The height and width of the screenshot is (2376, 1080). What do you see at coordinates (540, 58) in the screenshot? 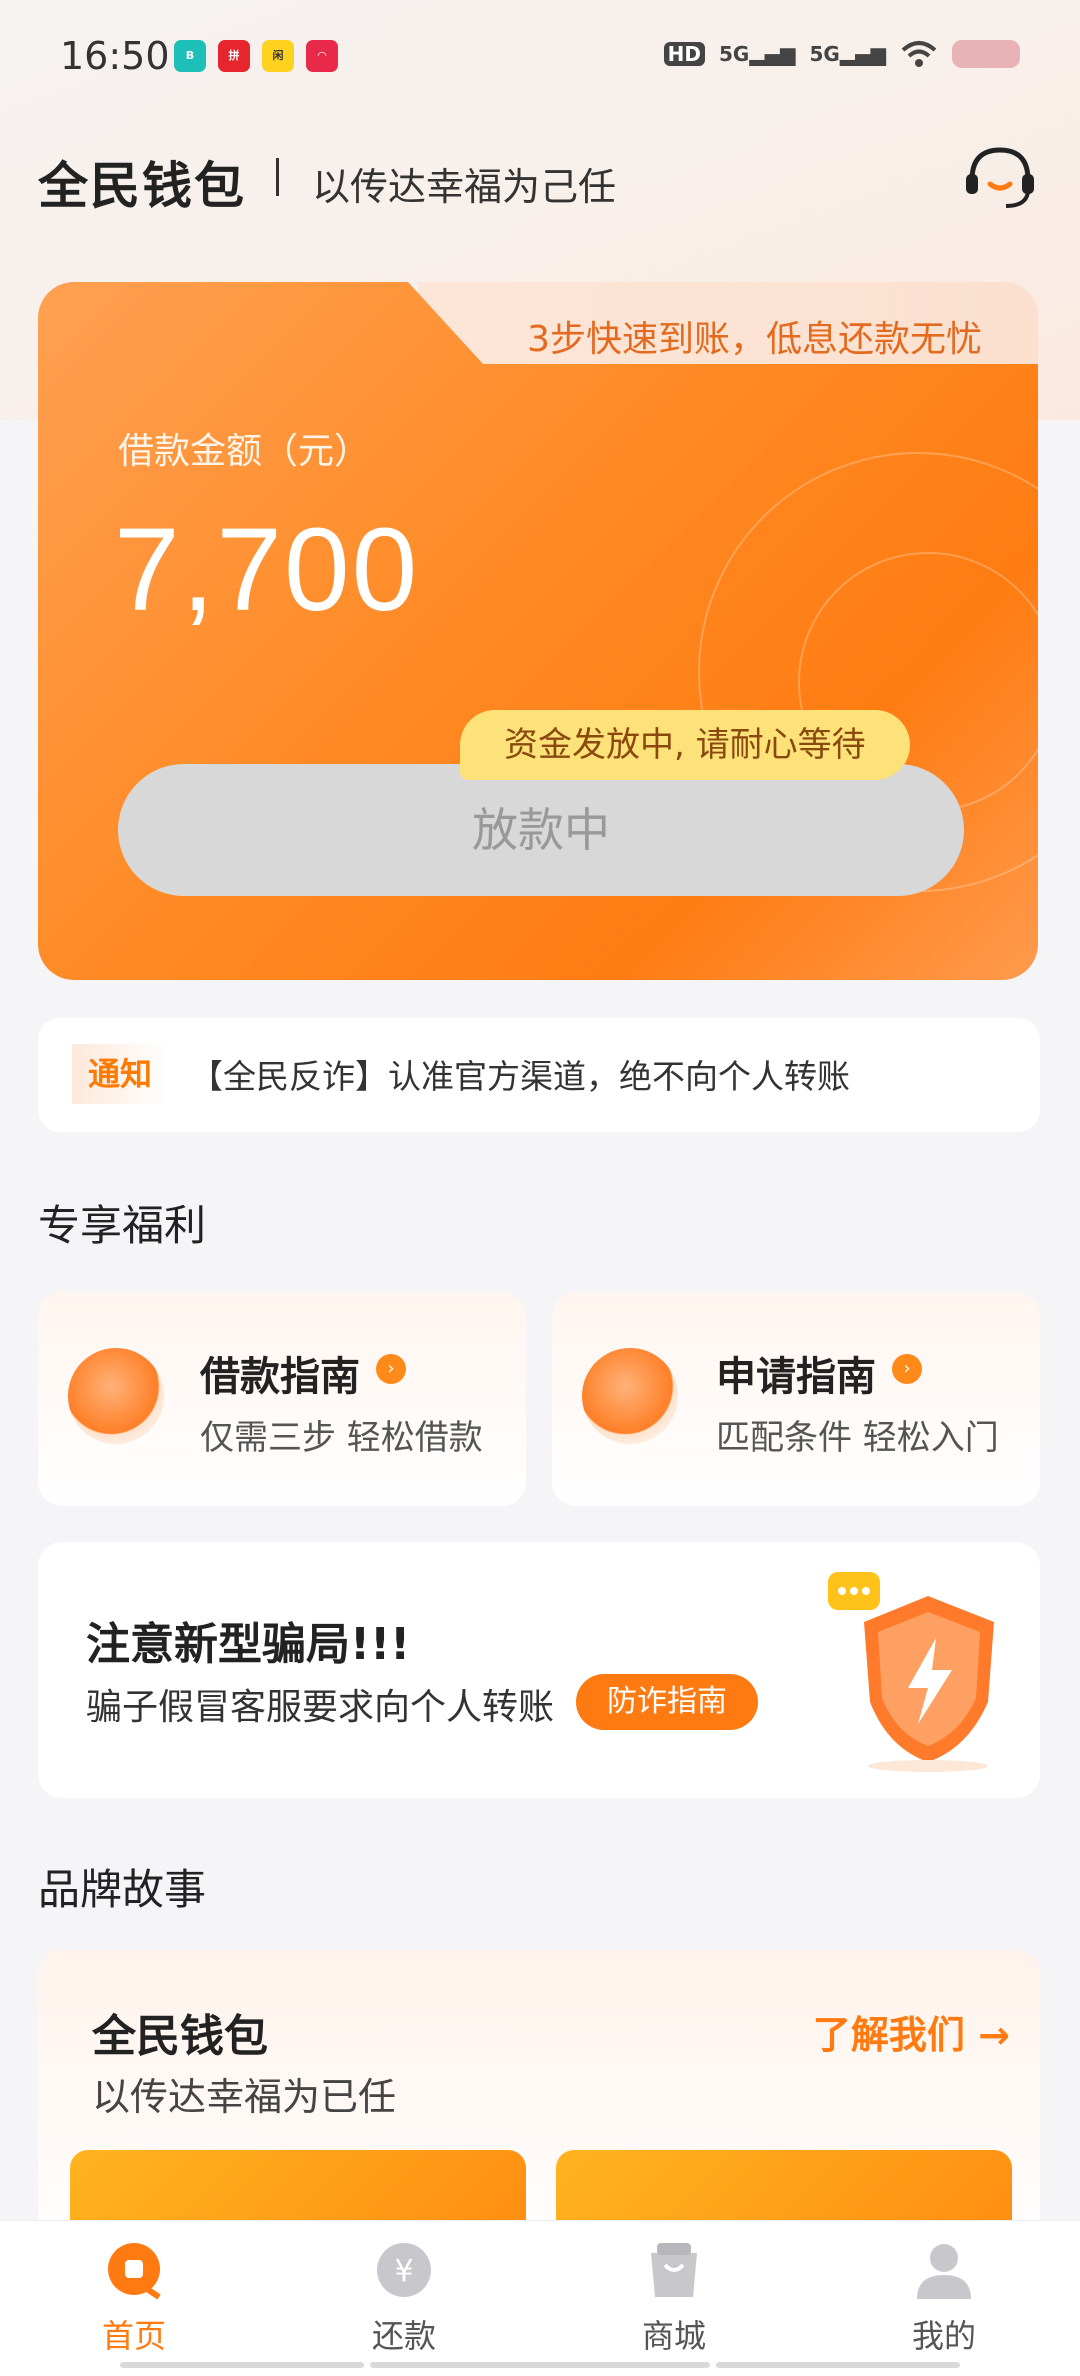
I see `status-bar: 16:50 B 拼 闲 ◠ HD 5G▂▄▆ 5G▂▄▆` at bounding box center [540, 58].